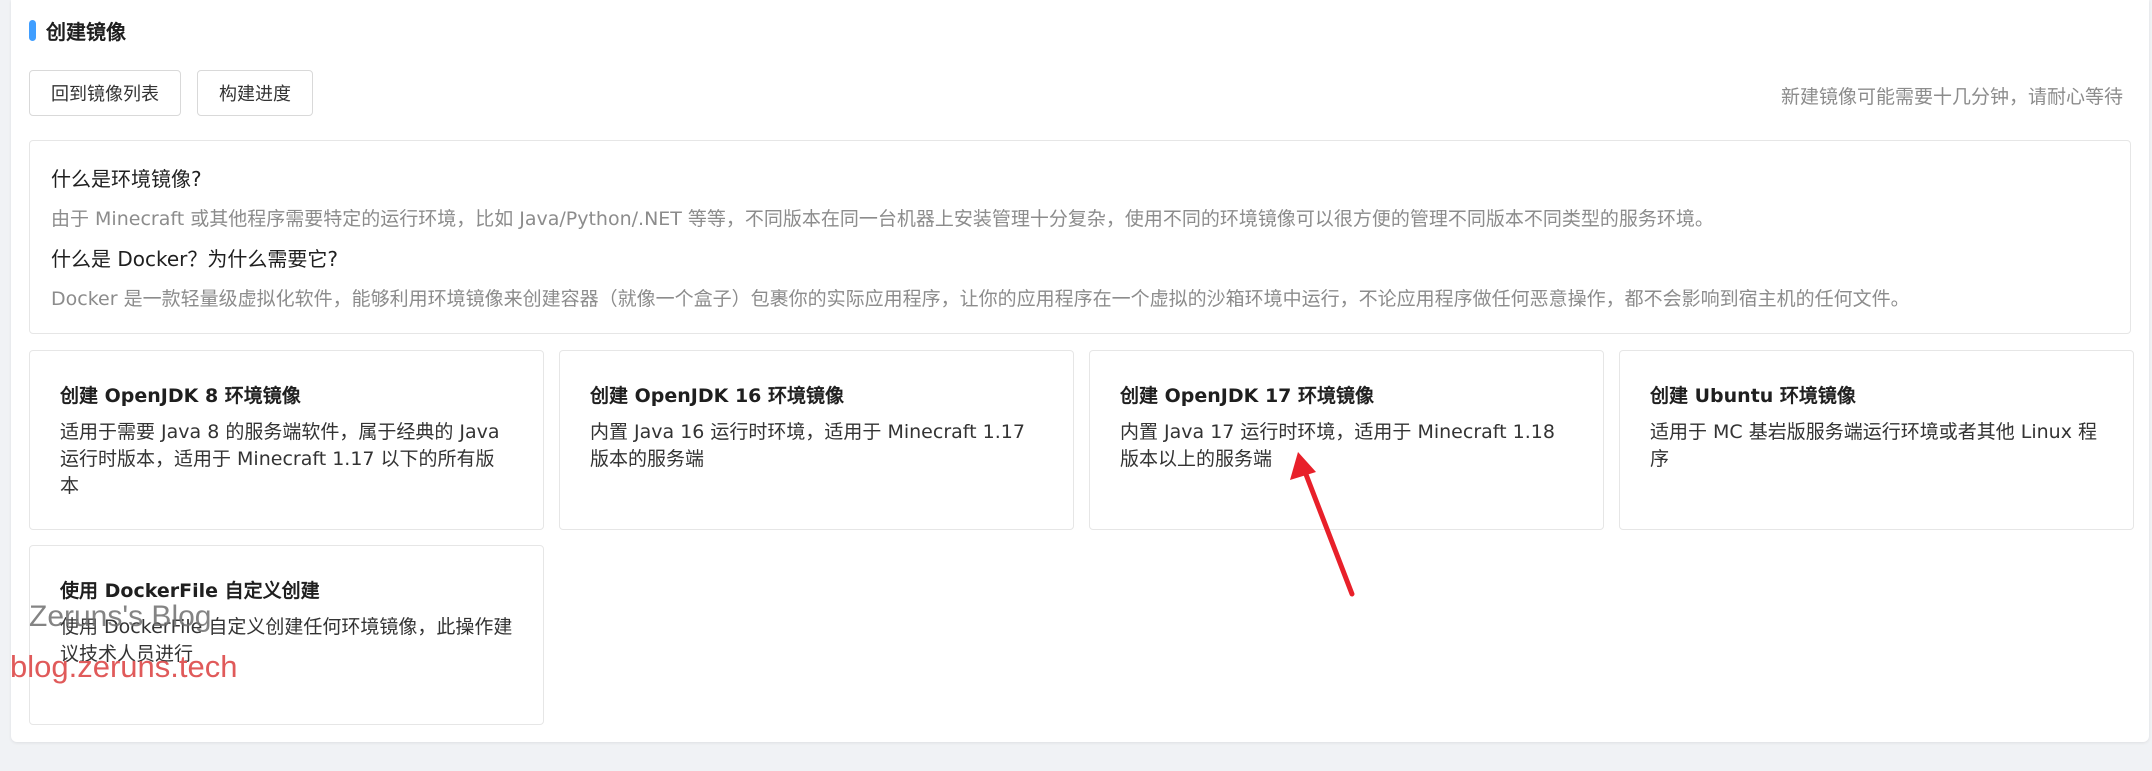 The width and height of the screenshot is (2152, 771). Describe the element at coordinates (180, 396) in the screenshot. I see `card-title: 创建 OpenJDK 8 环境镜像` at that location.